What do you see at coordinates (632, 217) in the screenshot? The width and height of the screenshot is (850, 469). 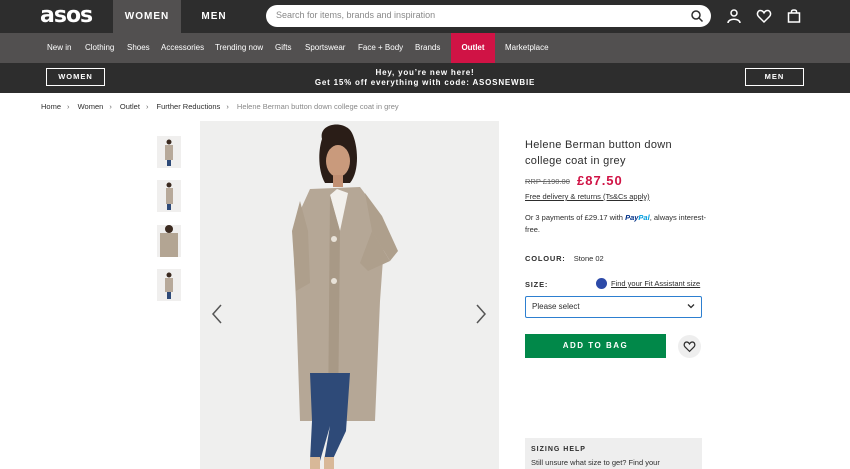 I see `paypal-word-1: Pay` at bounding box center [632, 217].